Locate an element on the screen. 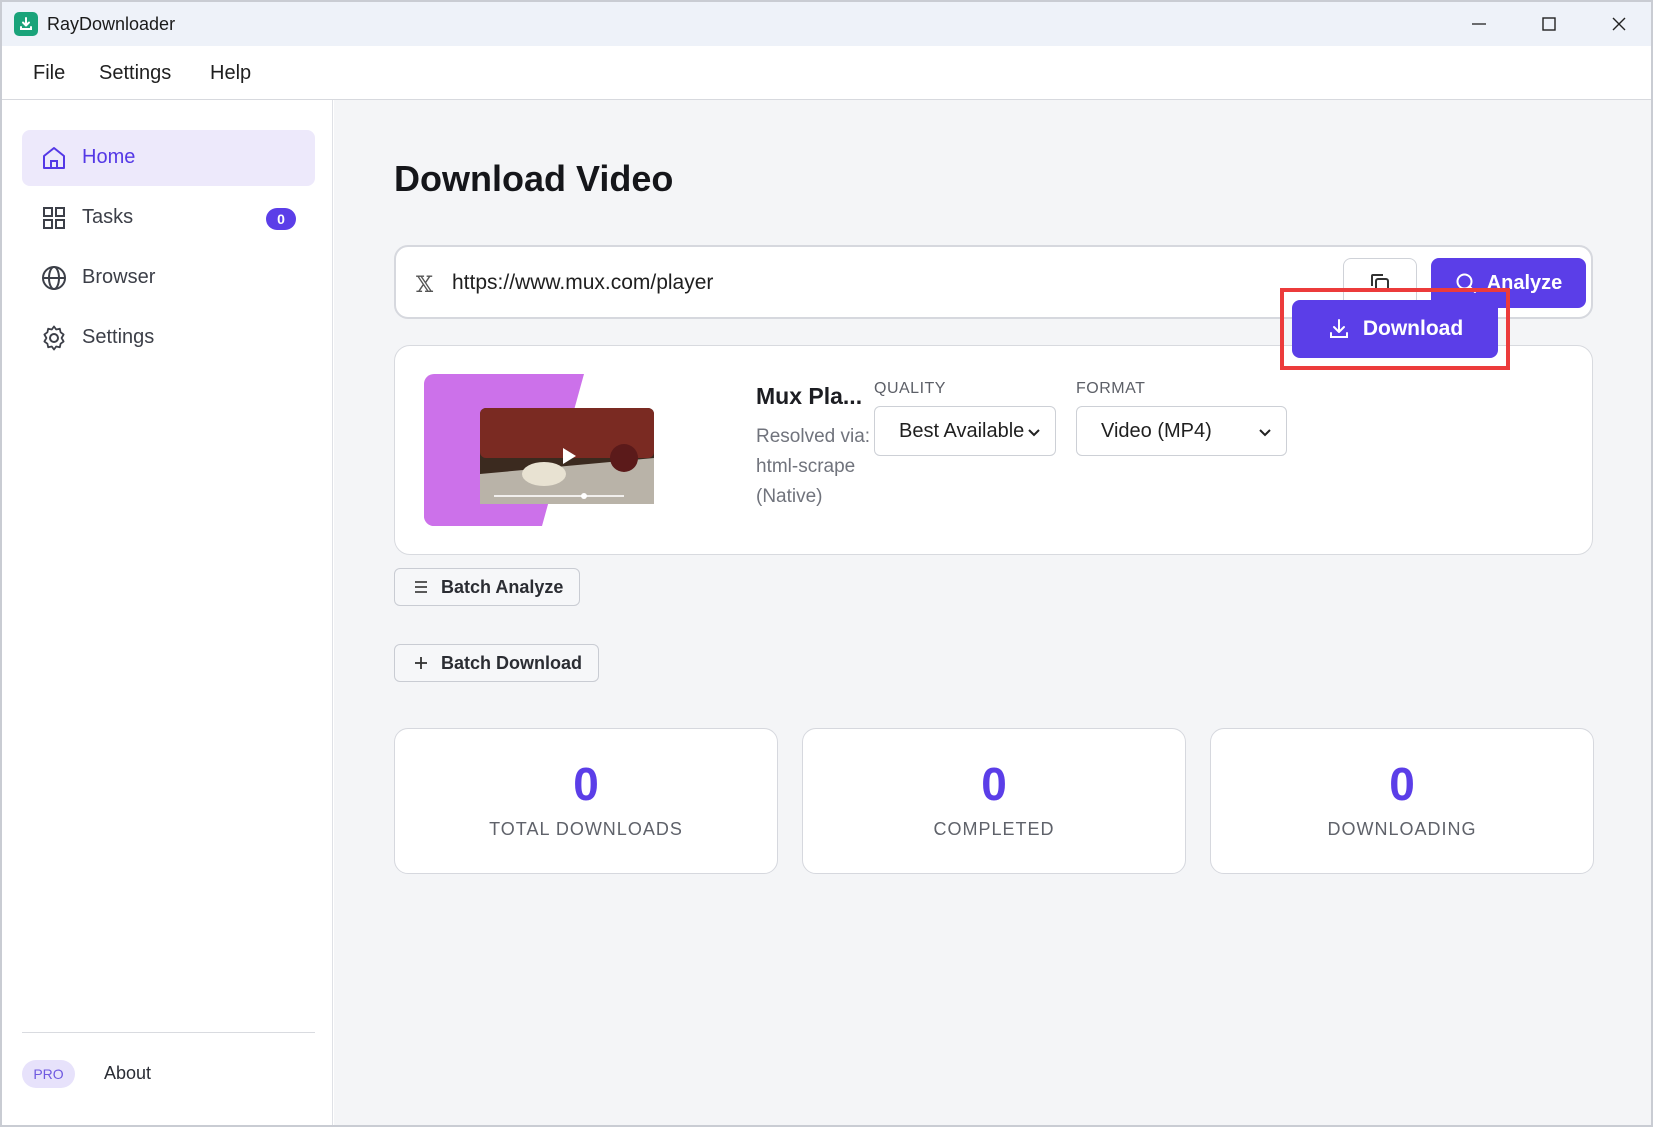  download-label: Download is located at coordinates (1413, 328).